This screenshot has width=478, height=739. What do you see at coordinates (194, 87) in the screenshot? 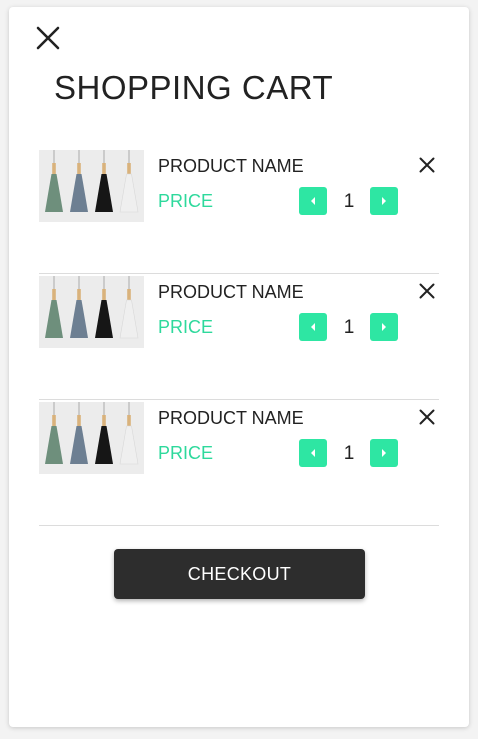
I see `page-title: SHOPPING CART` at bounding box center [194, 87].